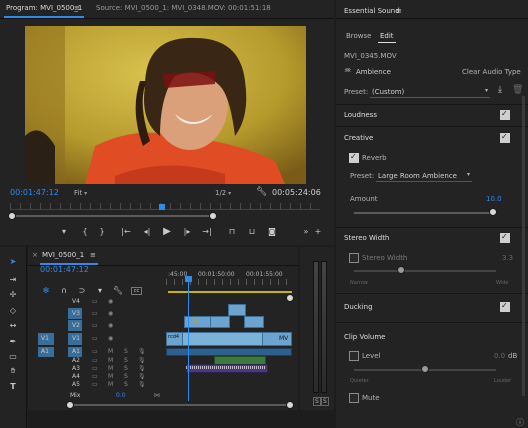  I want to click on snap-icon: ∩, so click(64, 290).